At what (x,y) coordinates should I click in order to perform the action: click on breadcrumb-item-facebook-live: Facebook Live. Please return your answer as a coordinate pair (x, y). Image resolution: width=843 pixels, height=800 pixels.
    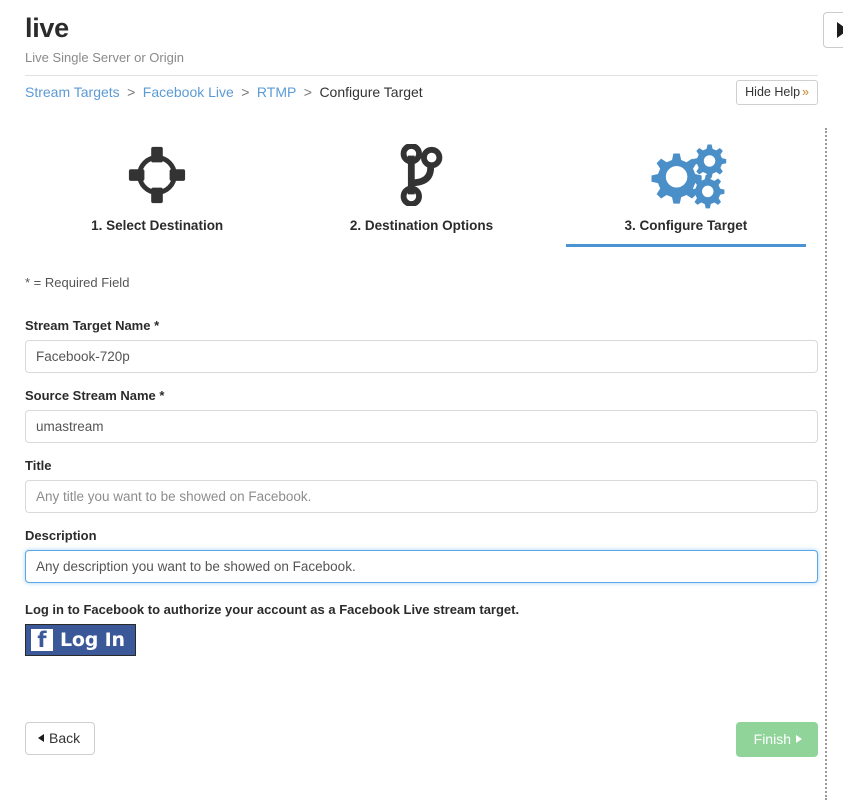
    Looking at the image, I should click on (188, 92).